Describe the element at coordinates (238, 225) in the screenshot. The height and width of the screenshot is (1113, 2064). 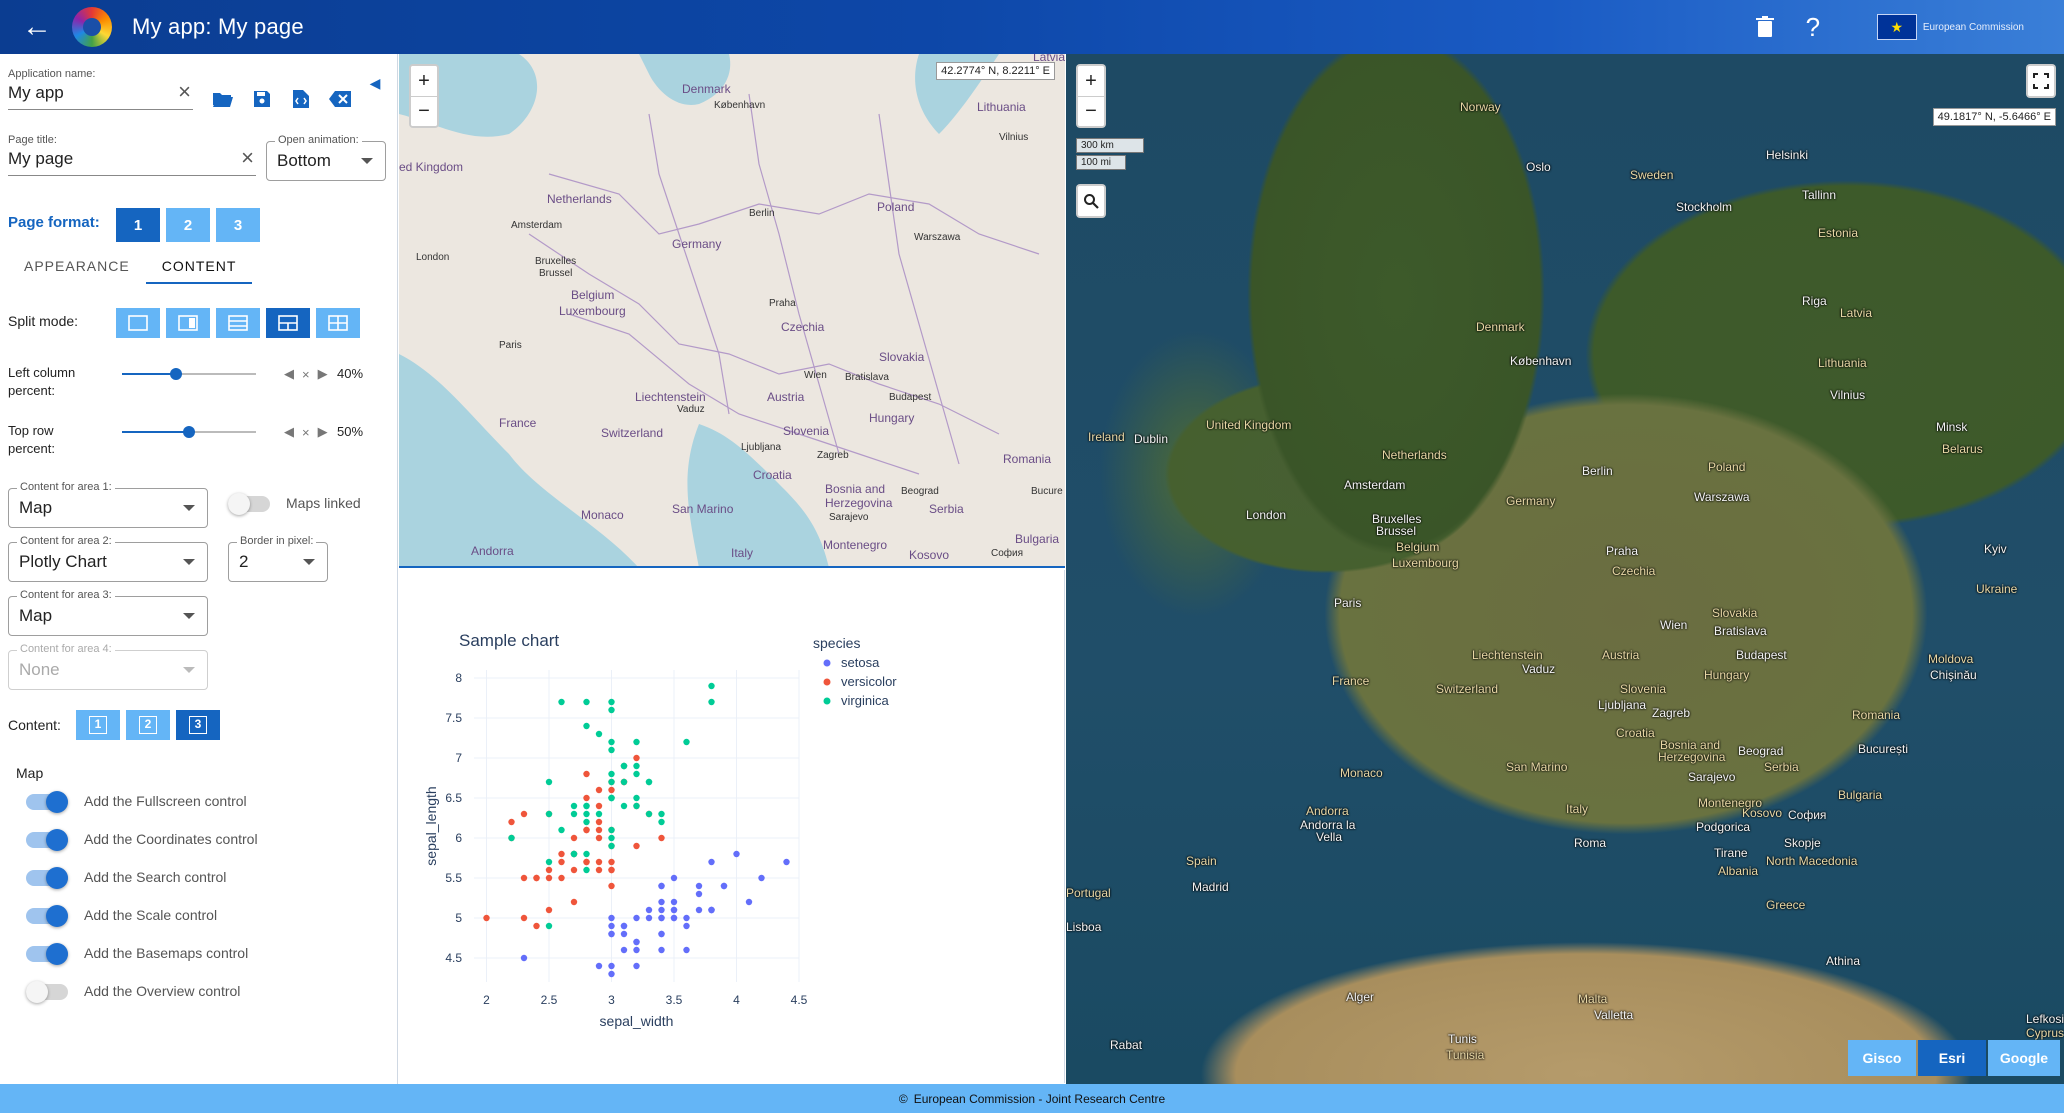
I see `page-format-3-button: 3` at that location.